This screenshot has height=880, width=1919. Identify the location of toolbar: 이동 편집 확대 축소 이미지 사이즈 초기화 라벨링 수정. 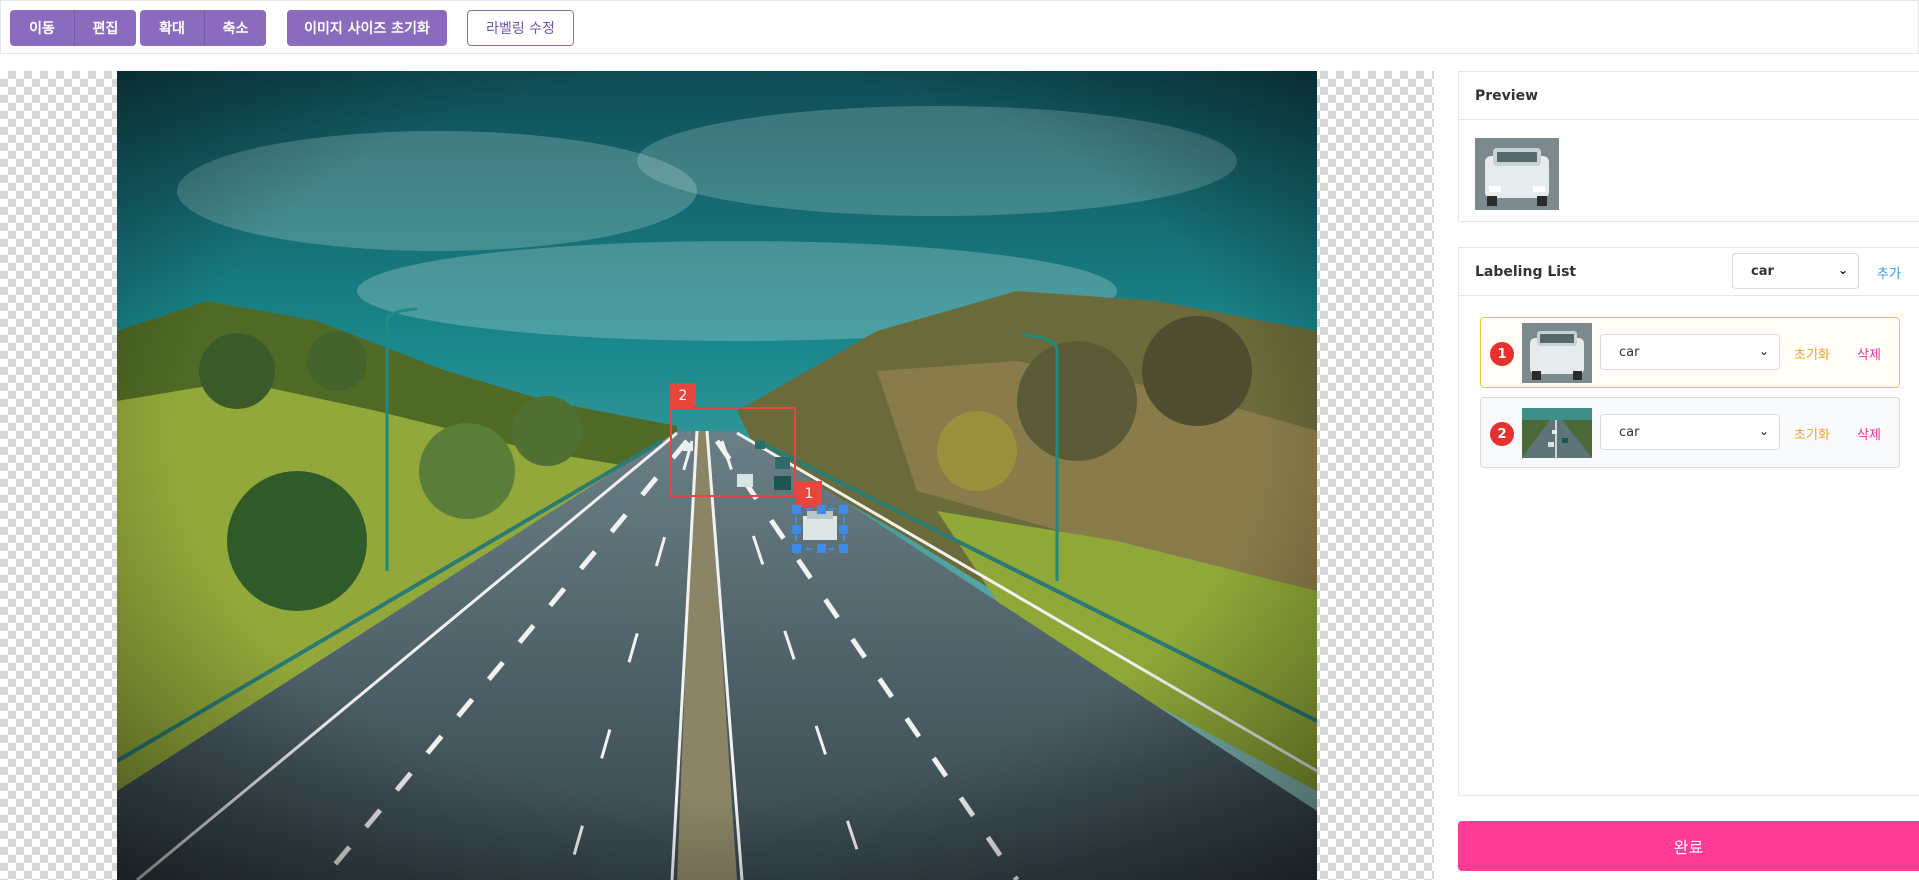
(959, 27).